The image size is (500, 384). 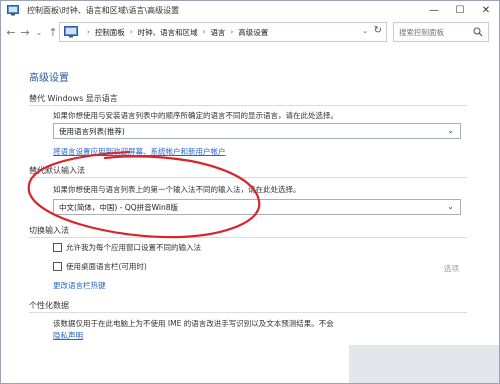 I want to click on address-dropdown-icon: ⌄, so click(x=365, y=31).